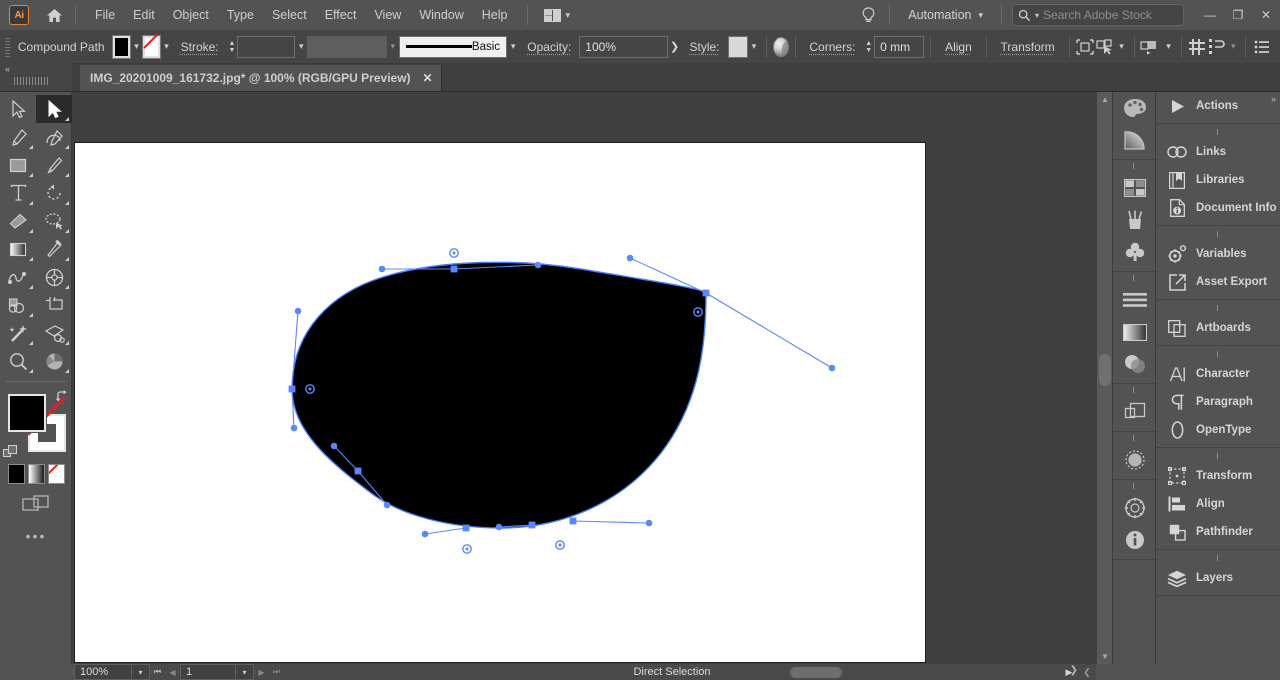  Describe the element at coordinates (289, 15) in the screenshot. I see `menu-select: Select` at that location.